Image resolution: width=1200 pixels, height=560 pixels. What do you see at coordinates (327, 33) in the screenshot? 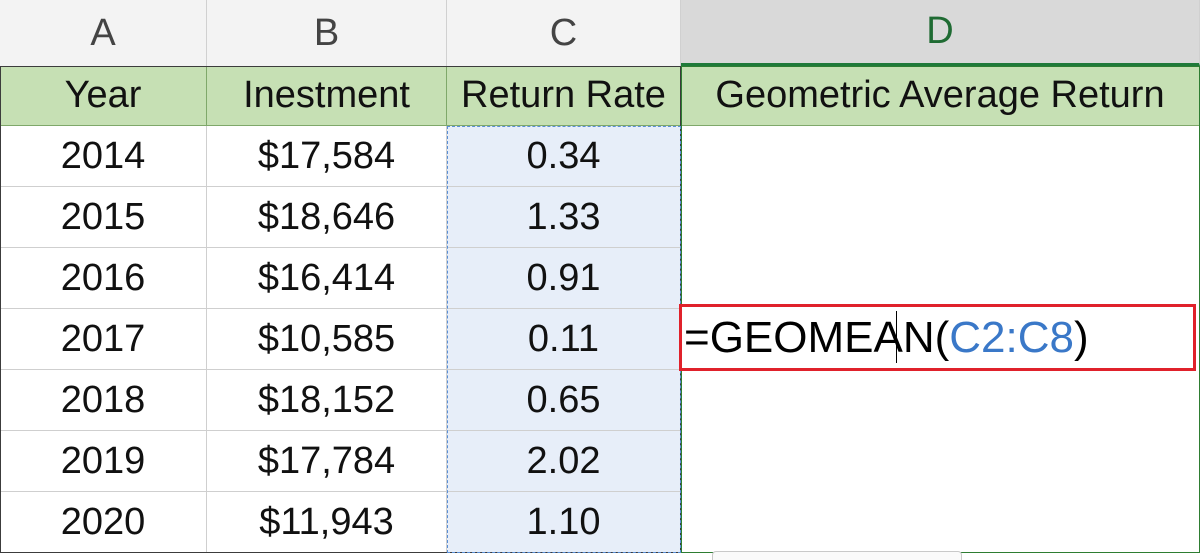
I see `column-header-b: B` at bounding box center [327, 33].